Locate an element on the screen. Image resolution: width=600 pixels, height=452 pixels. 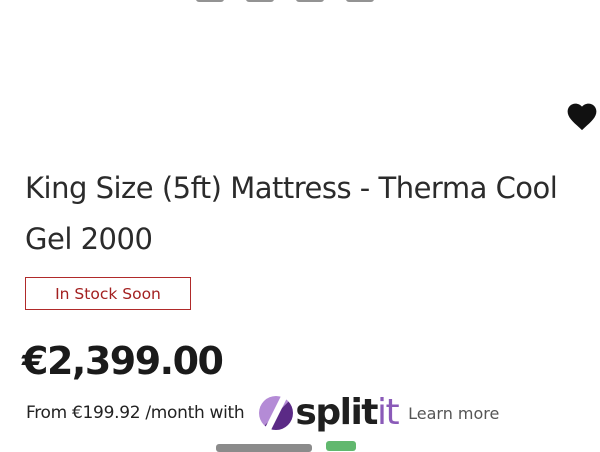
product-price: €2,399.00 is located at coordinates (123, 361).